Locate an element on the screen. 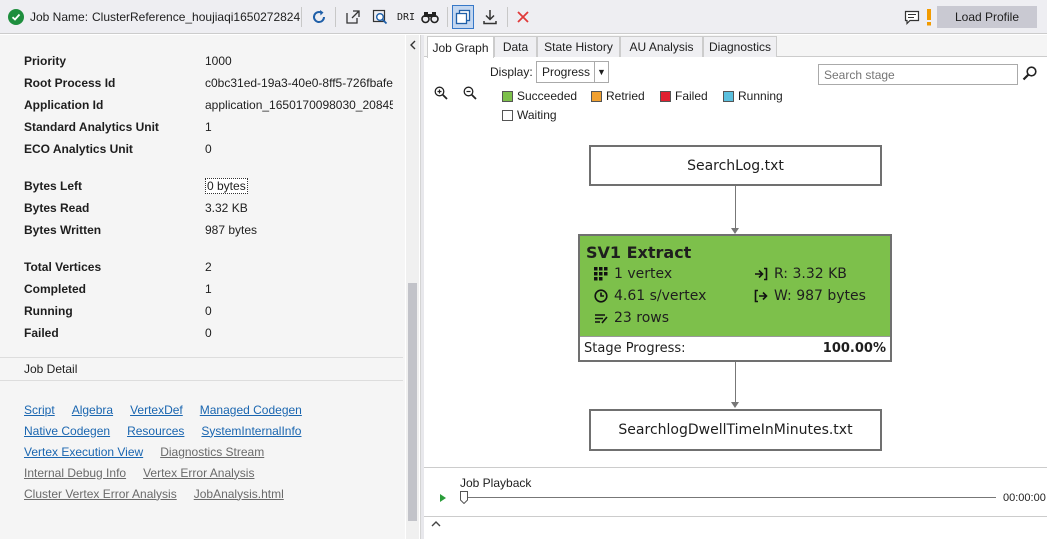 Image resolution: width=1047 pixels, height=539 pixels. property-row: Bytes Left 0 bytes is located at coordinates (136, 186).